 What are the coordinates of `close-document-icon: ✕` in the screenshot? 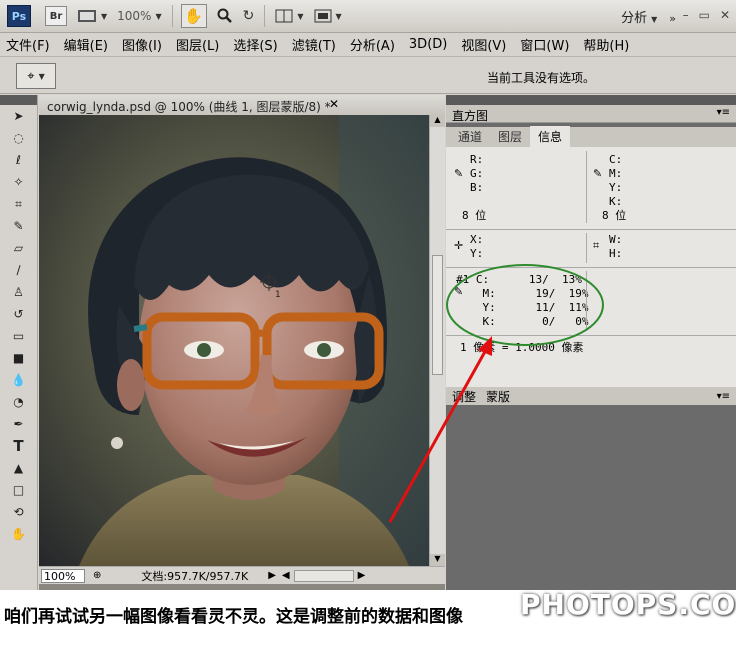 It's located at (334, 104).